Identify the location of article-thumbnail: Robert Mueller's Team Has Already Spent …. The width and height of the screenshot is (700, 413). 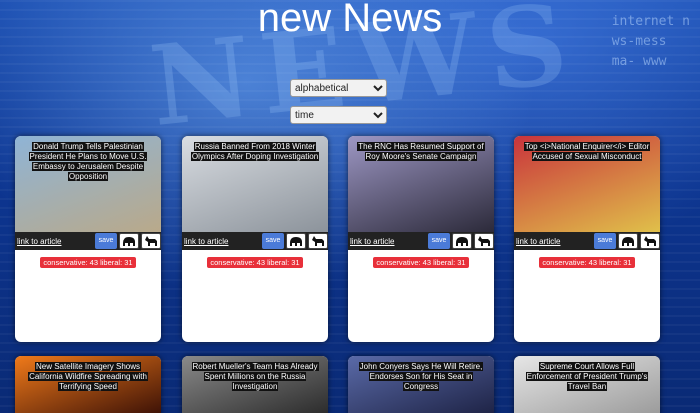
(255, 384).